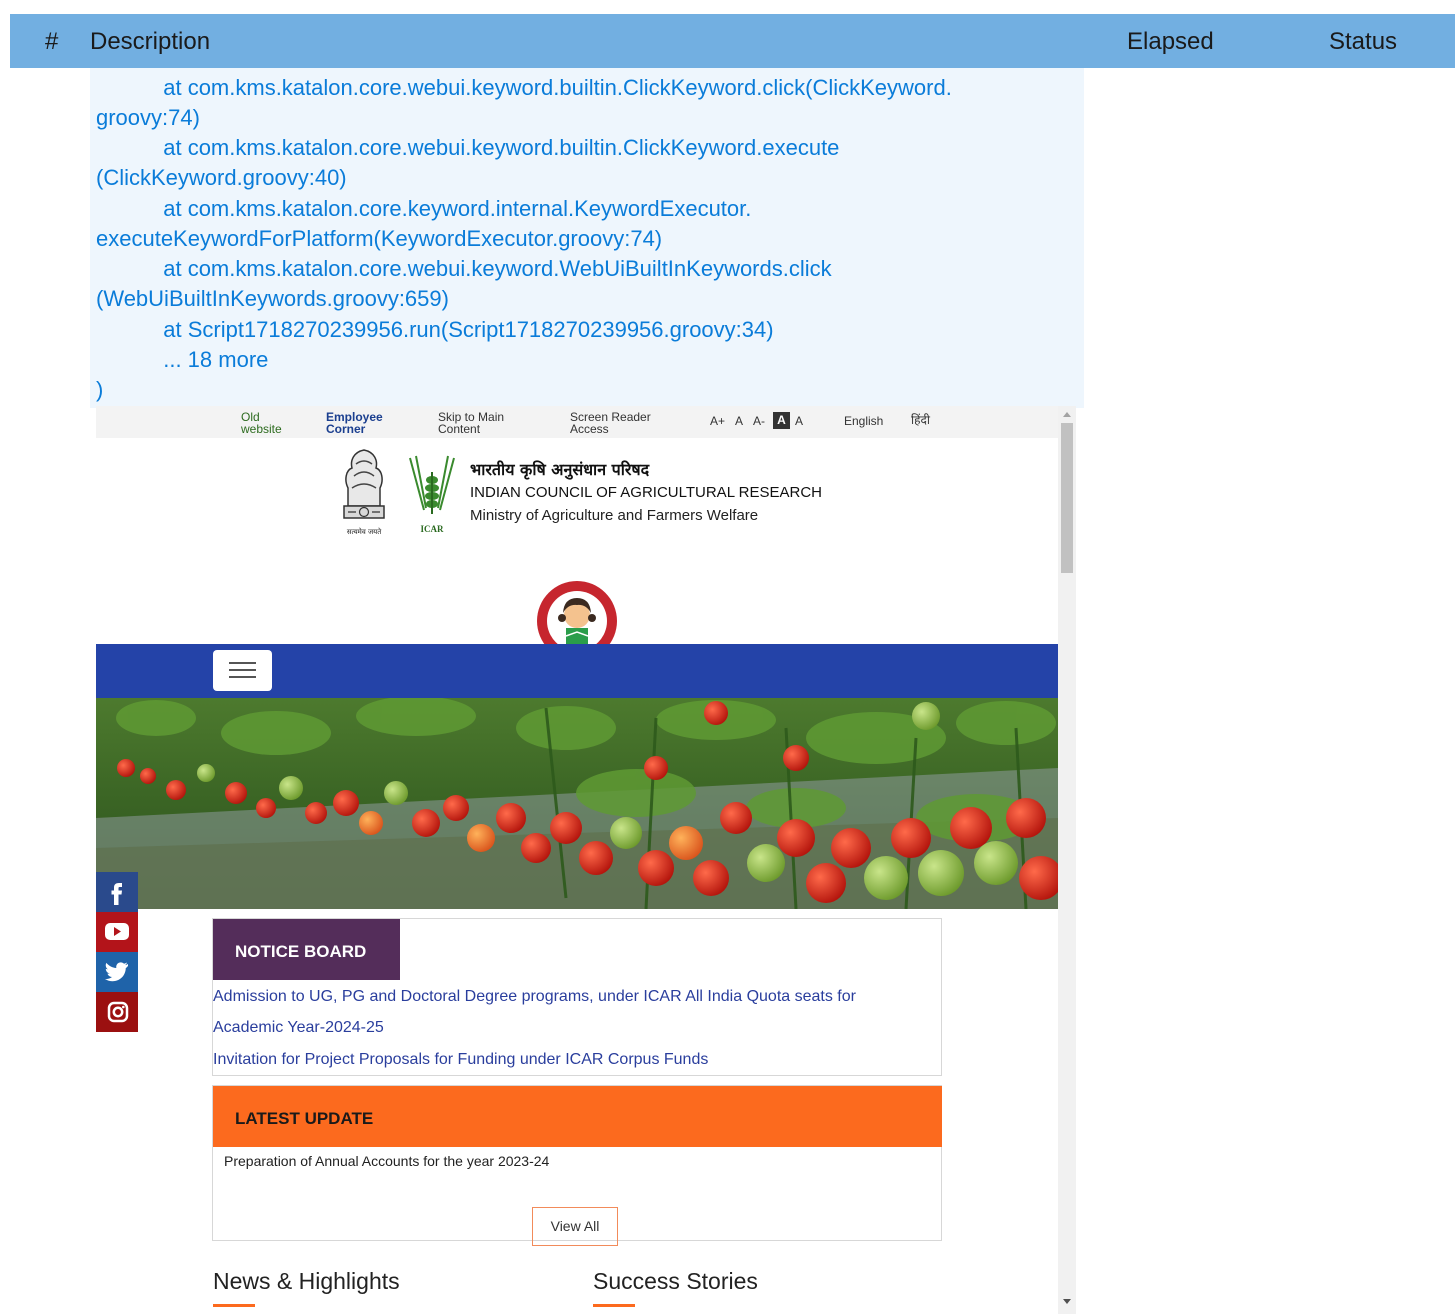 This screenshot has width=1455, height=1314. What do you see at coordinates (364, 492) in the screenshot?
I see `national-emblem-icon: सत्यमेव जयते` at bounding box center [364, 492].